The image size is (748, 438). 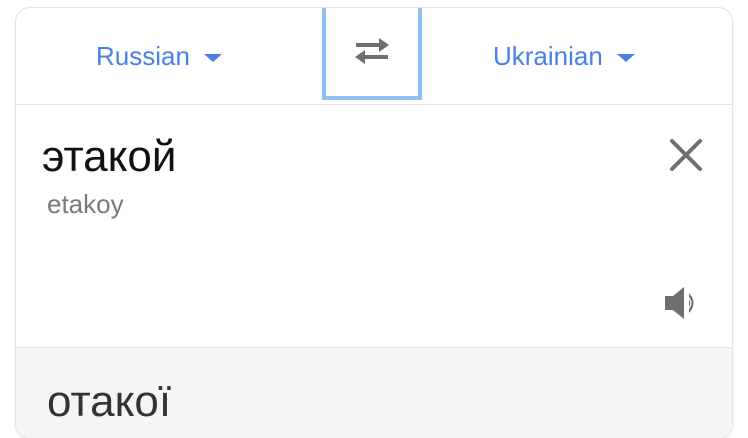 What do you see at coordinates (548, 55) in the screenshot?
I see `target-language-label: Ukrainian` at bounding box center [548, 55].